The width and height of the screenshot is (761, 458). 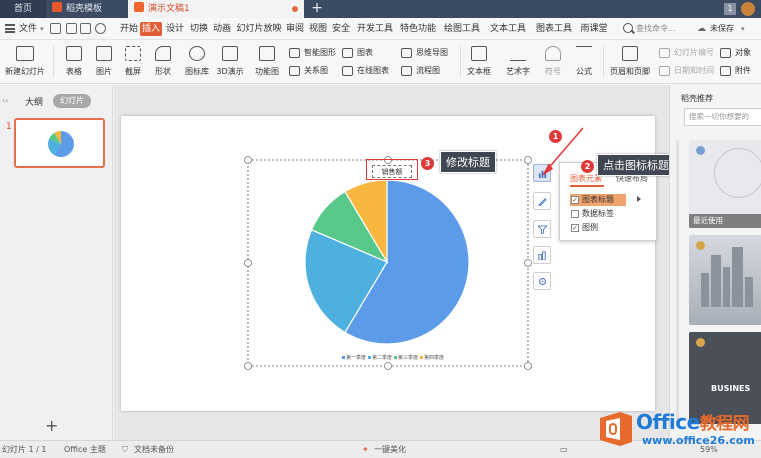 What do you see at coordinates (677, 280) in the screenshot?
I see `panel-scrollbar` at bounding box center [677, 280].